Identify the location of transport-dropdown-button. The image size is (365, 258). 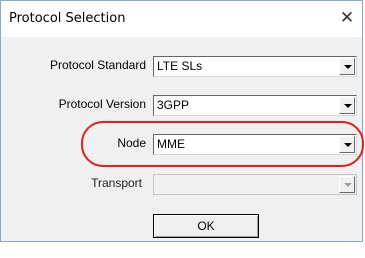
(347, 184).